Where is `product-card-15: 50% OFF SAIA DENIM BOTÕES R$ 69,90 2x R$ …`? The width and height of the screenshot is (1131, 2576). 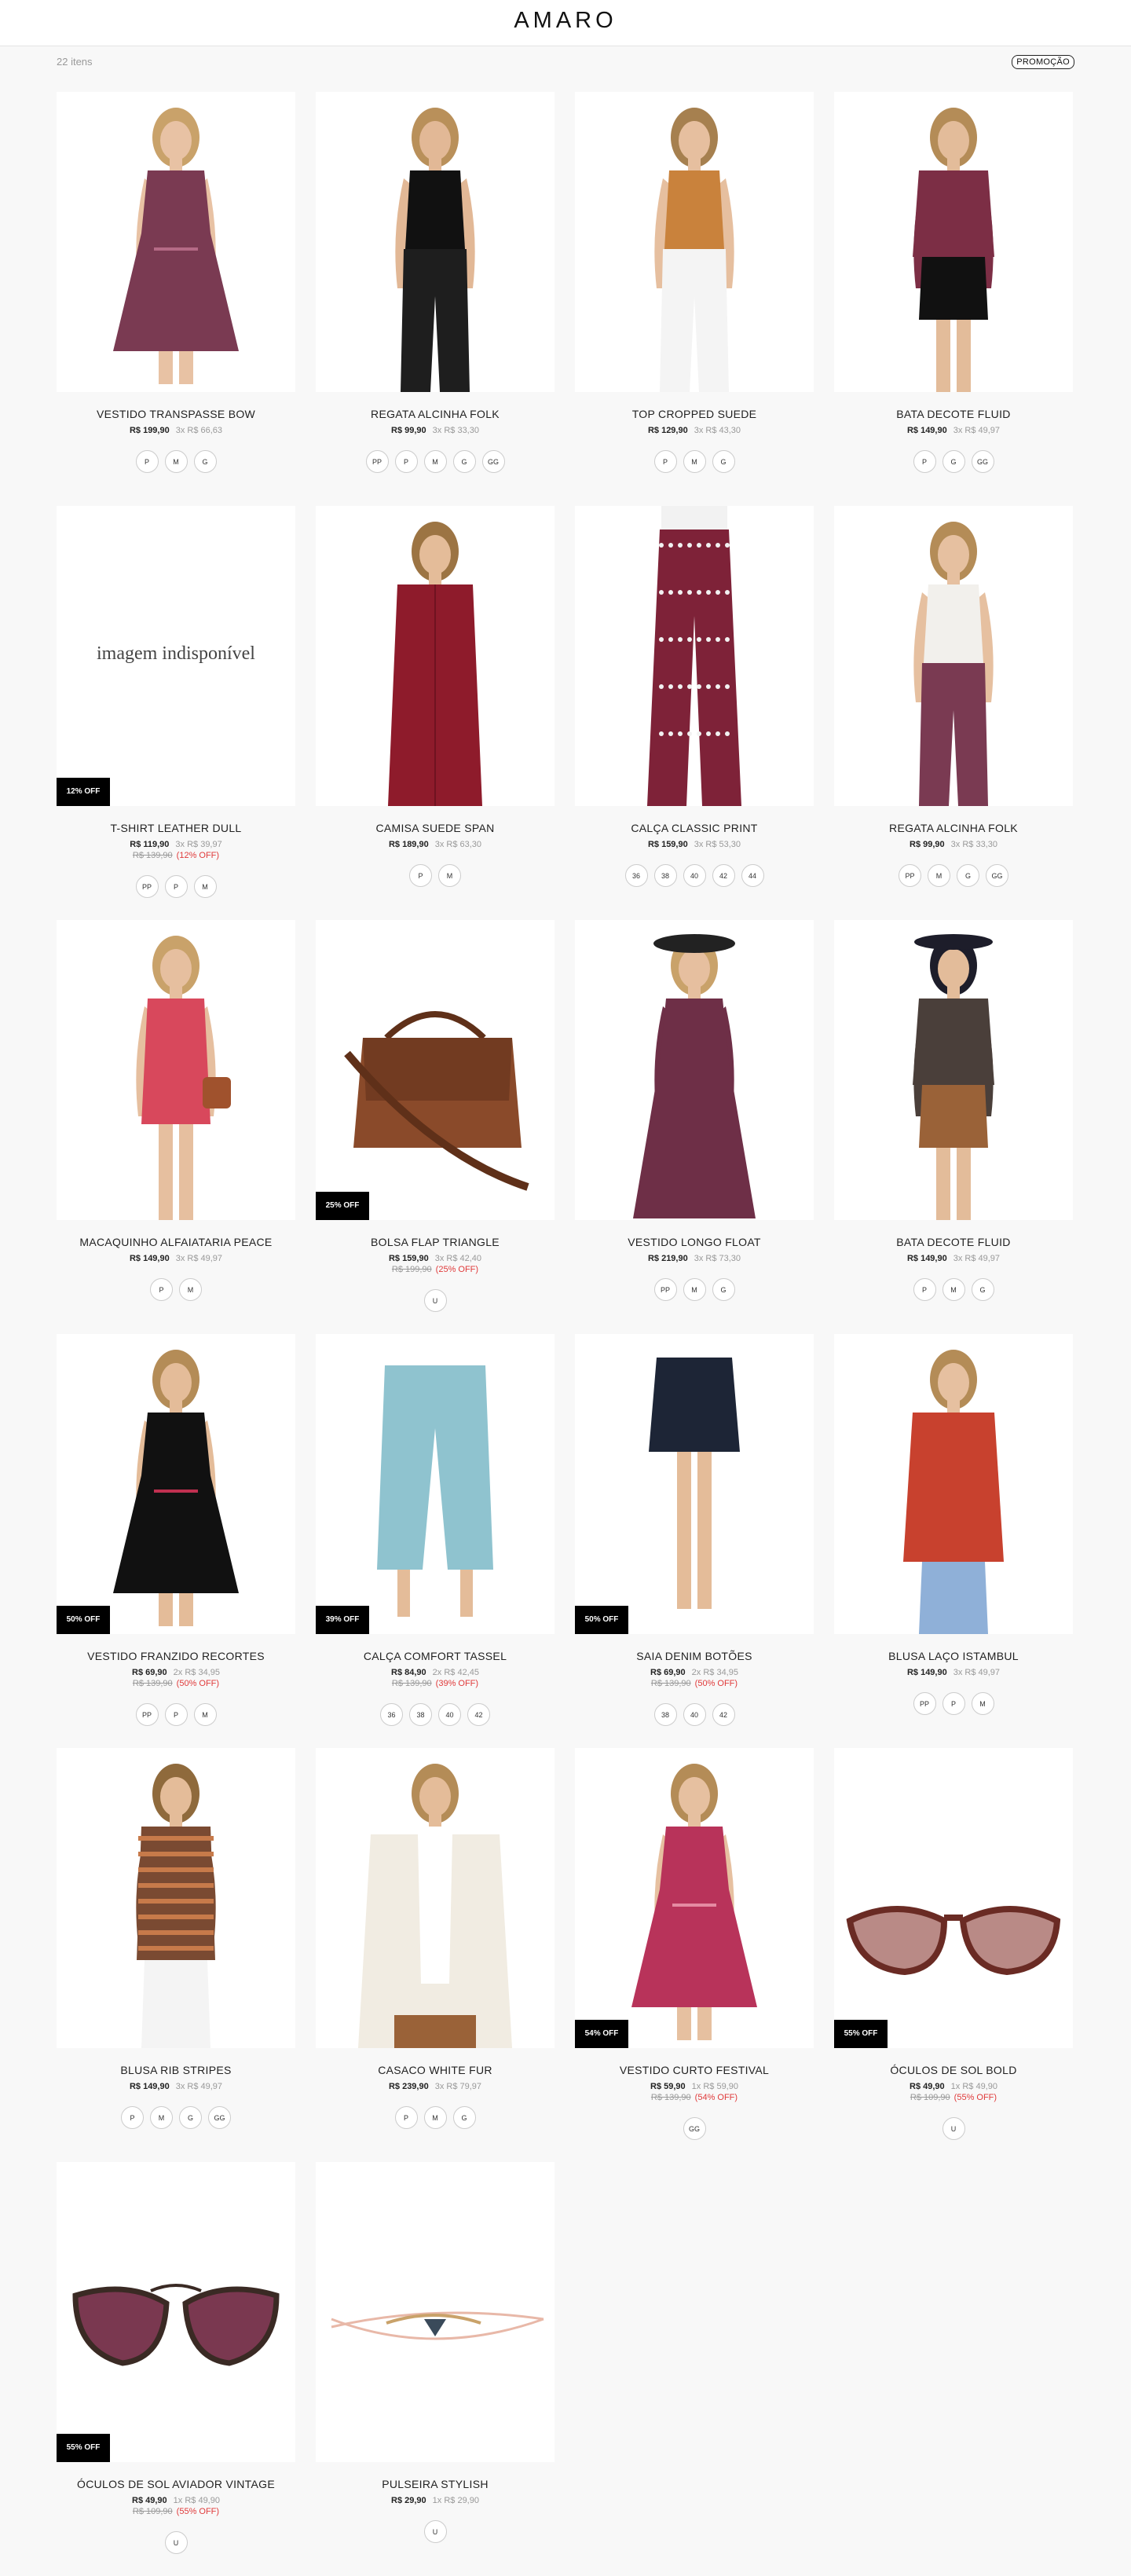
product-card-15: 50% OFF SAIA DENIM BOTÕES R$ 69,90 2x R$ … is located at coordinates (694, 1541).